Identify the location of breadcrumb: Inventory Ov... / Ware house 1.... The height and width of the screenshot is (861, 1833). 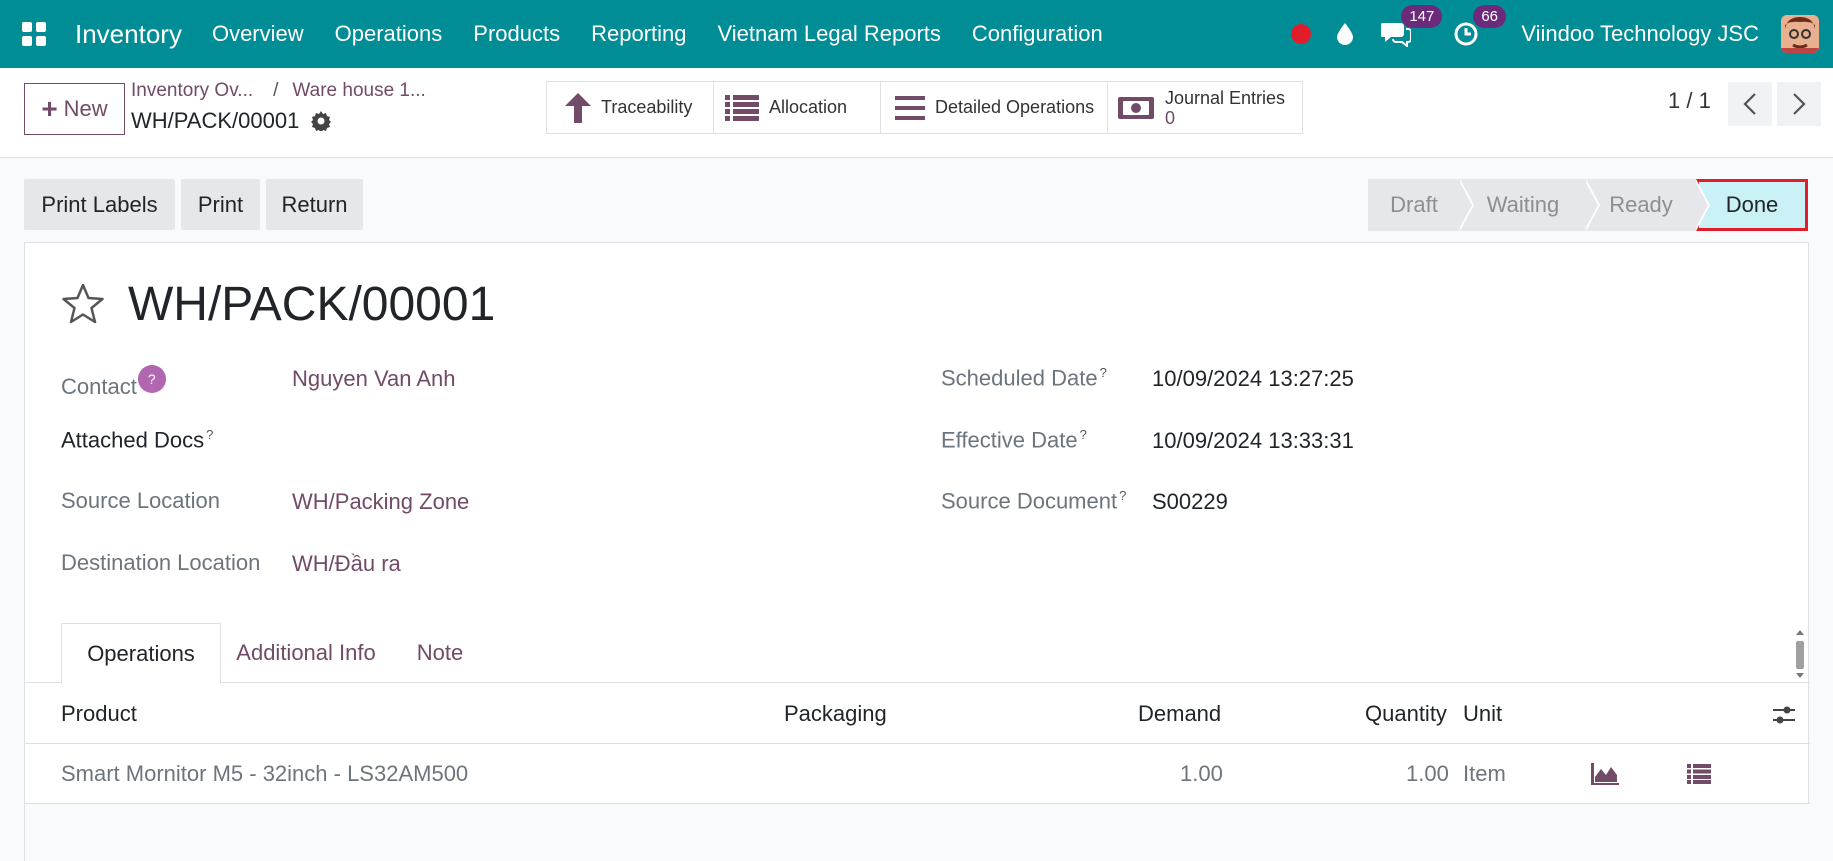
(278, 91).